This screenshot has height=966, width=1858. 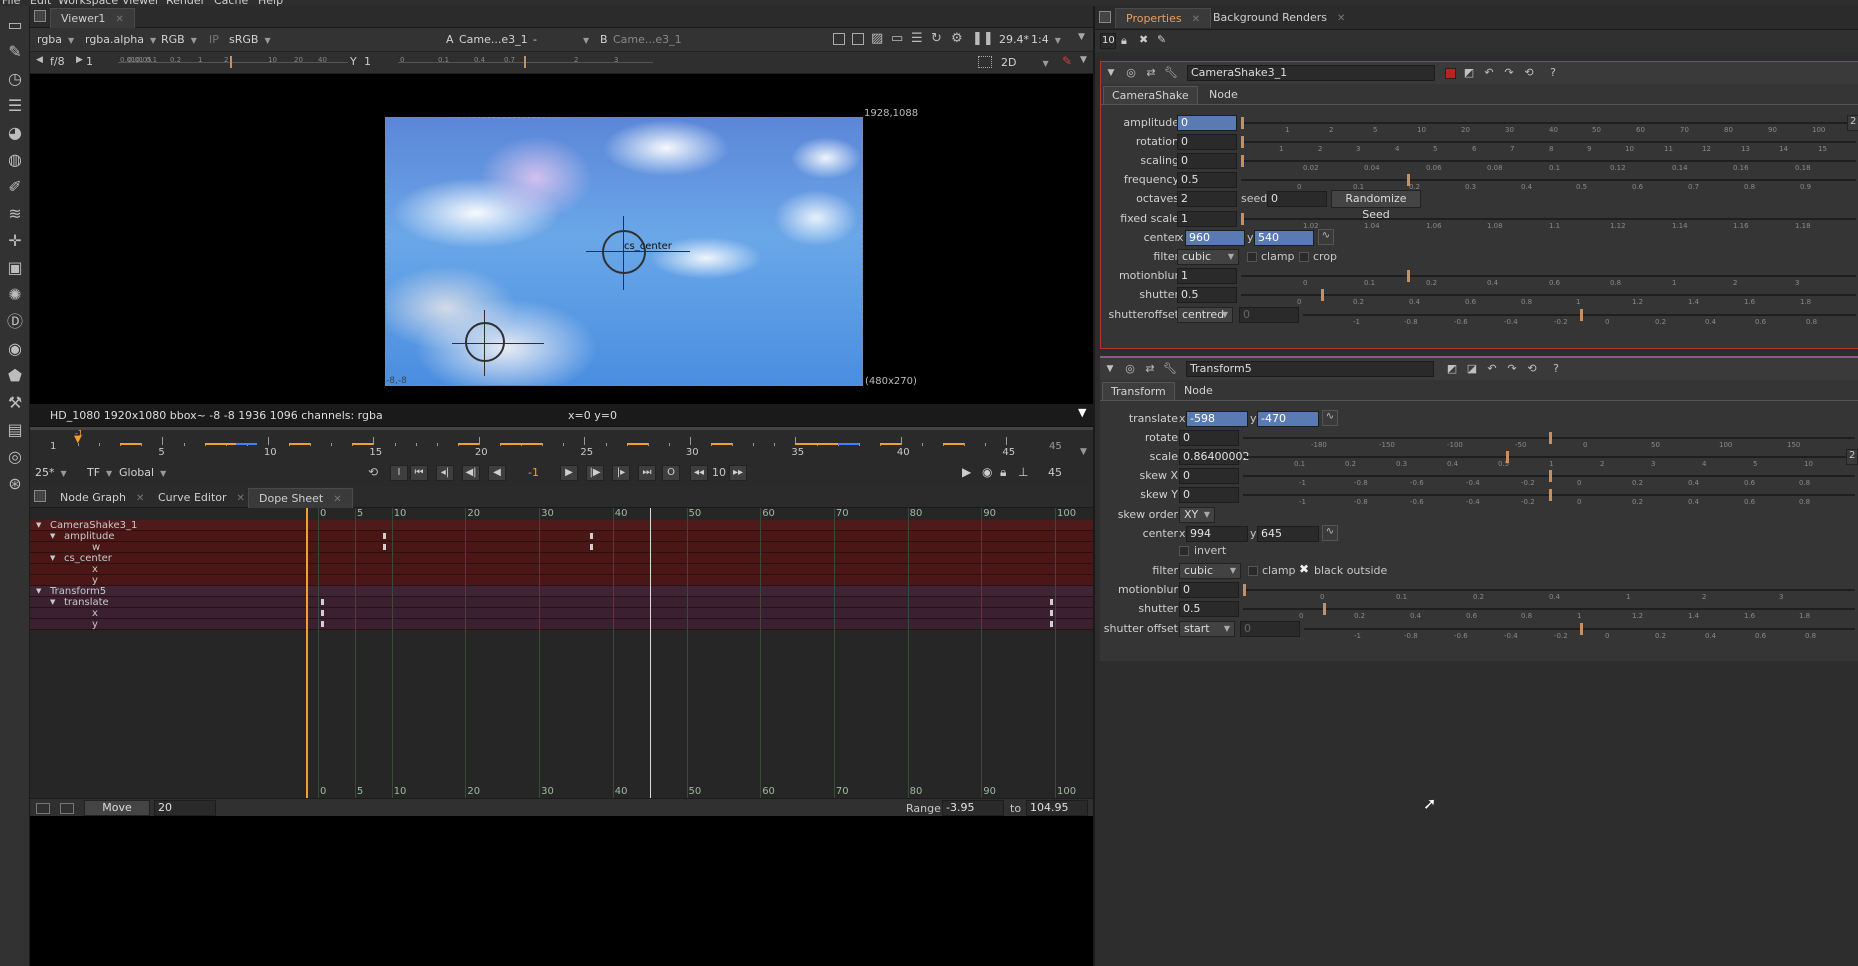 I want to click on pause-icon: ❚❚, so click(x=983, y=38).